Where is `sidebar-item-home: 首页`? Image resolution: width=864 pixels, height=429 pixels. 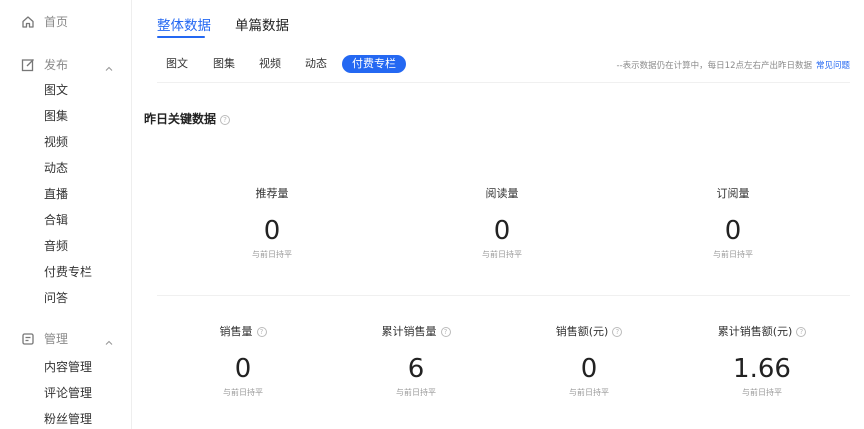
sidebar-item-home: 首页 is located at coordinates (66, 21).